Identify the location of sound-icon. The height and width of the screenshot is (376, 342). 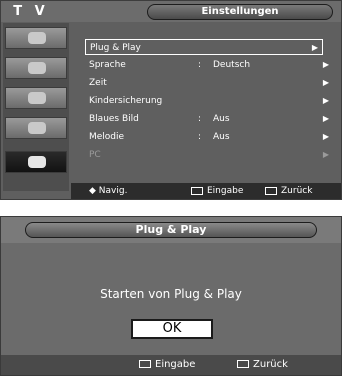
(36, 98).